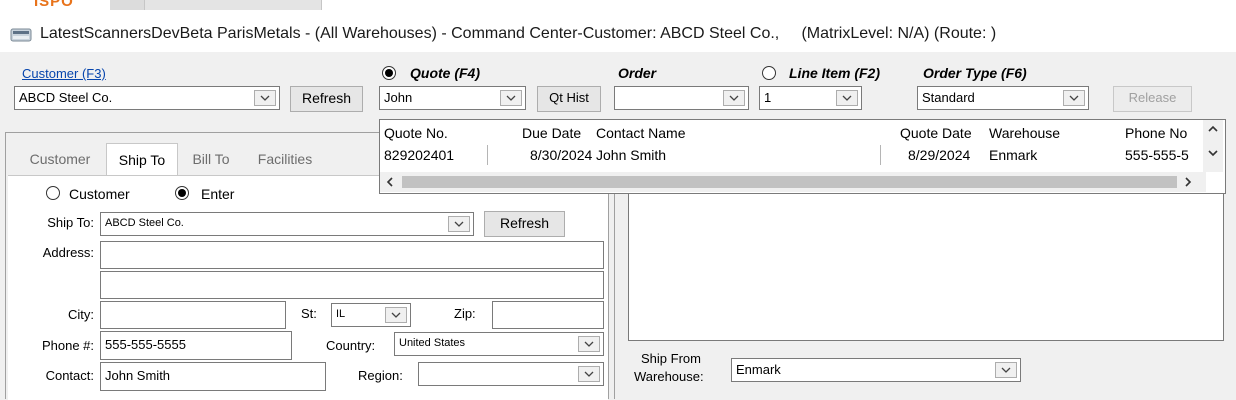 The width and height of the screenshot is (1236, 400). I want to click on address-line2-input, so click(352, 285).